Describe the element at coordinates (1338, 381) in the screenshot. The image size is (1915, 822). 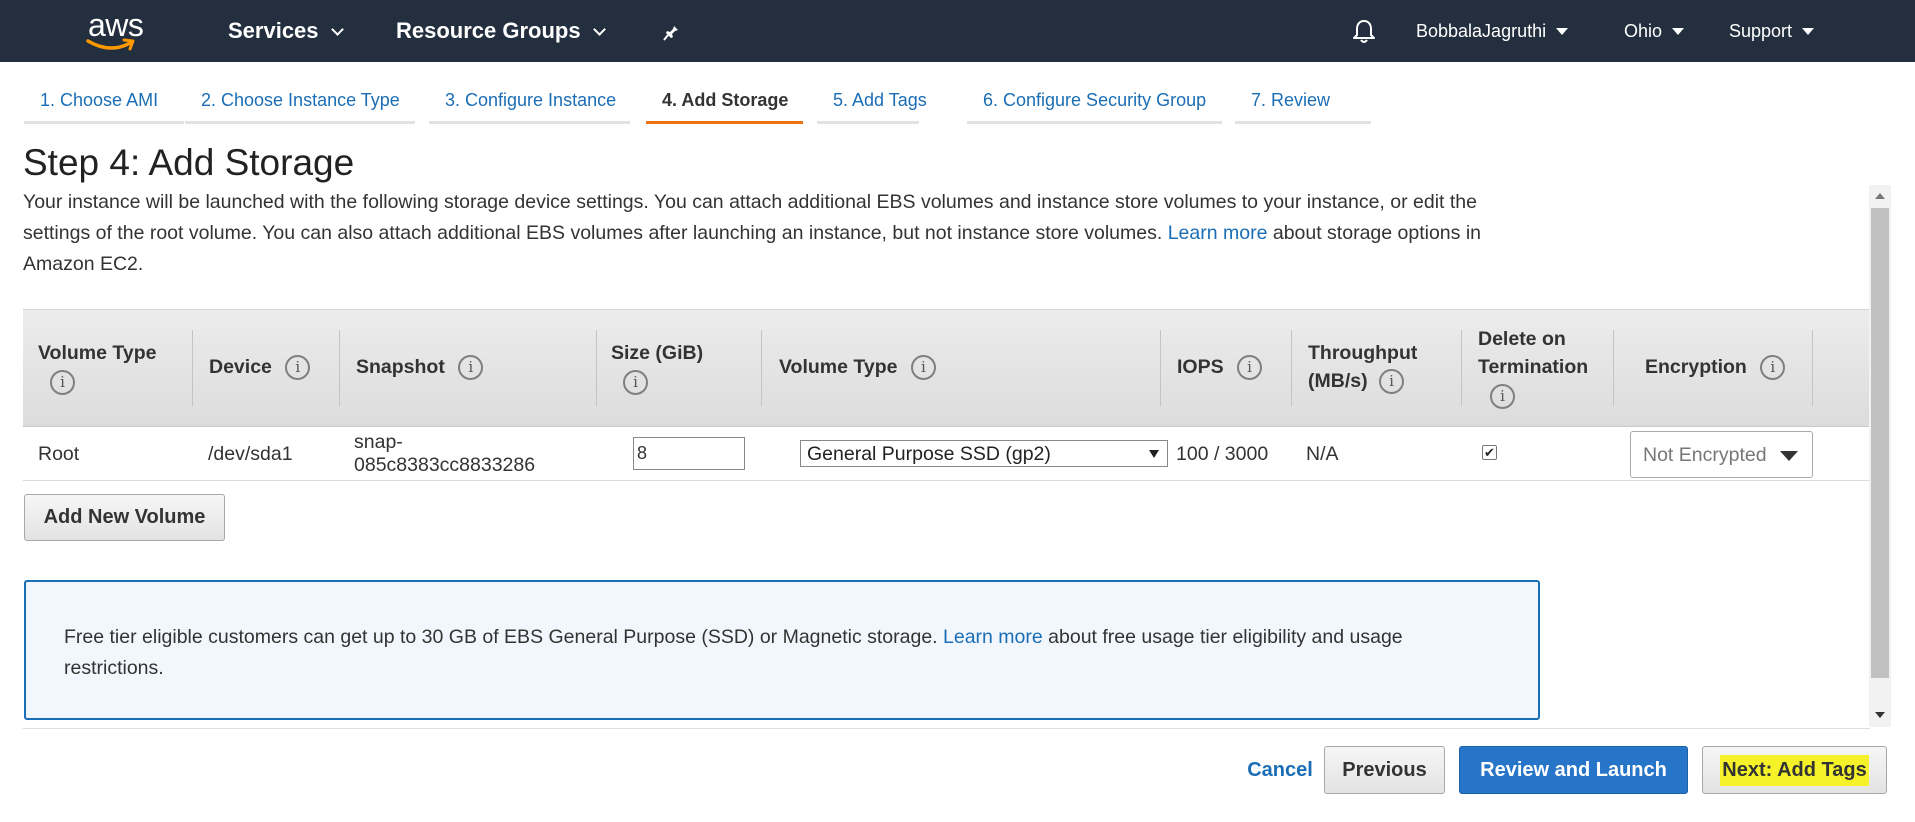
I see `header-throughput-unit: (MB/s)` at that location.